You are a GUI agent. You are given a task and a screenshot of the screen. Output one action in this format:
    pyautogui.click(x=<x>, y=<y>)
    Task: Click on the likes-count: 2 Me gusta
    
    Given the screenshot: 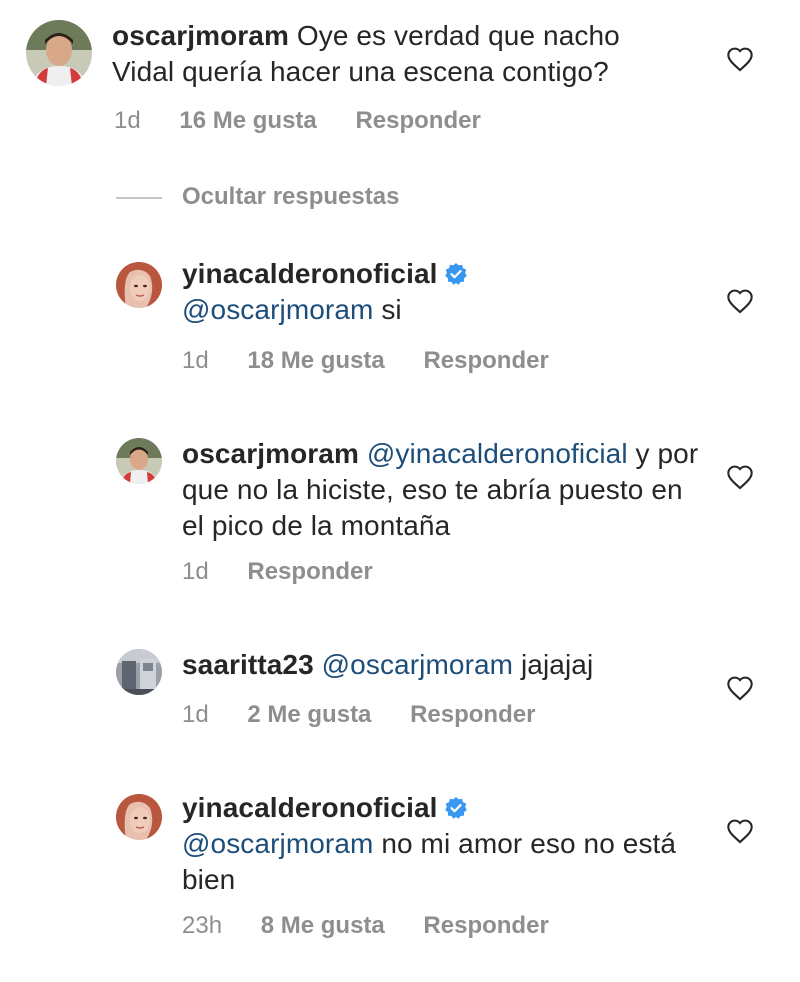 What is the action you would take?
    pyautogui.click(x=309, y=714)
    